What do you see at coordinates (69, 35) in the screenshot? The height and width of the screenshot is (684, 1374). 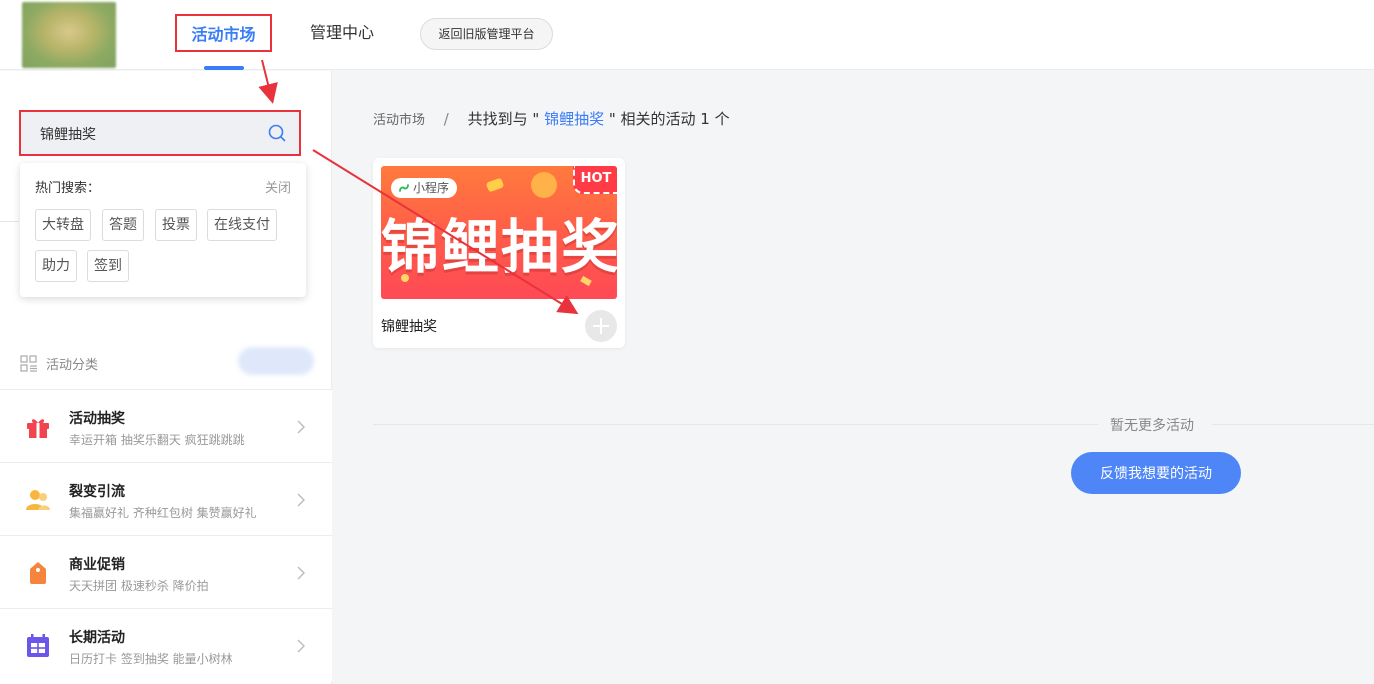 I see `logo` at bounding box center [69, 35].